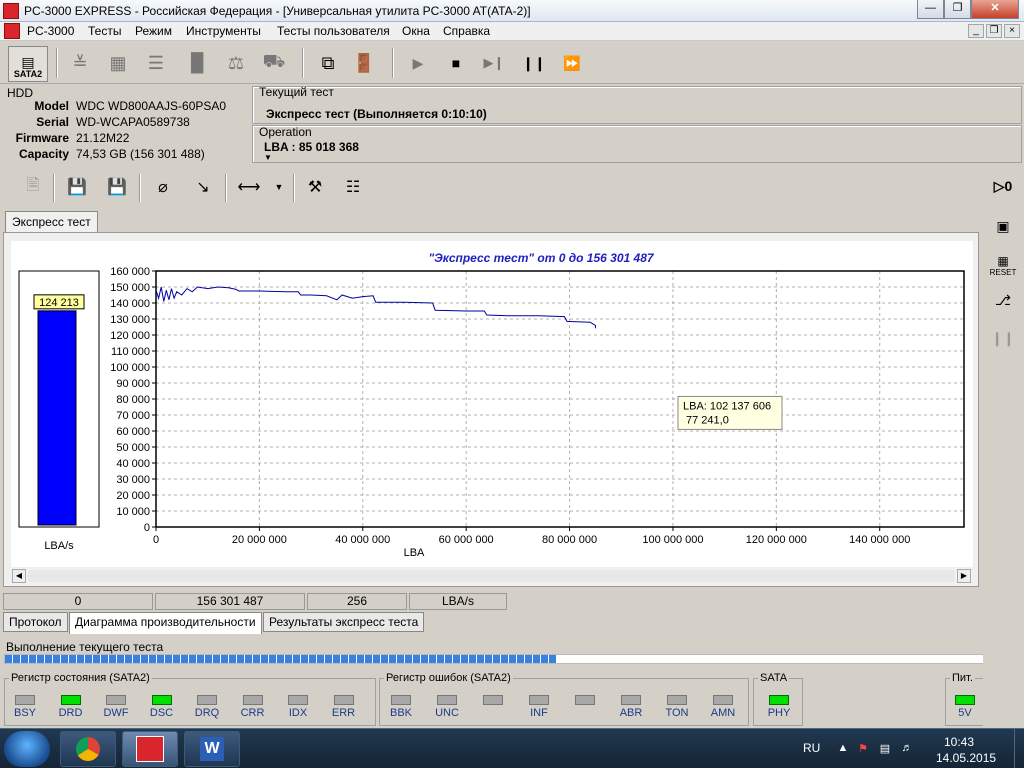 The width and height of the screenshot is (1024, 768). Describe the element at coordinates (1003, 448) in the screenshot. I see `right-panel: ▷0 ▣ ▦ RESET ⎇ ❙❙` at that location.